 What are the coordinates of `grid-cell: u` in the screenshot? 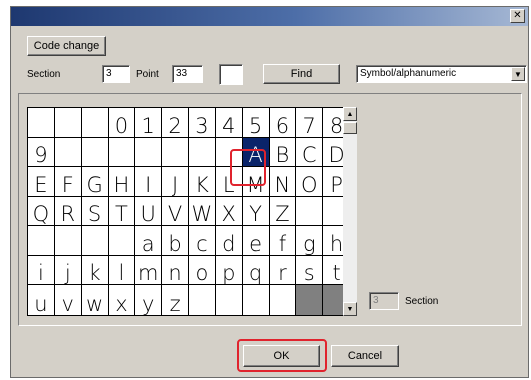 It's located at (41, 300).